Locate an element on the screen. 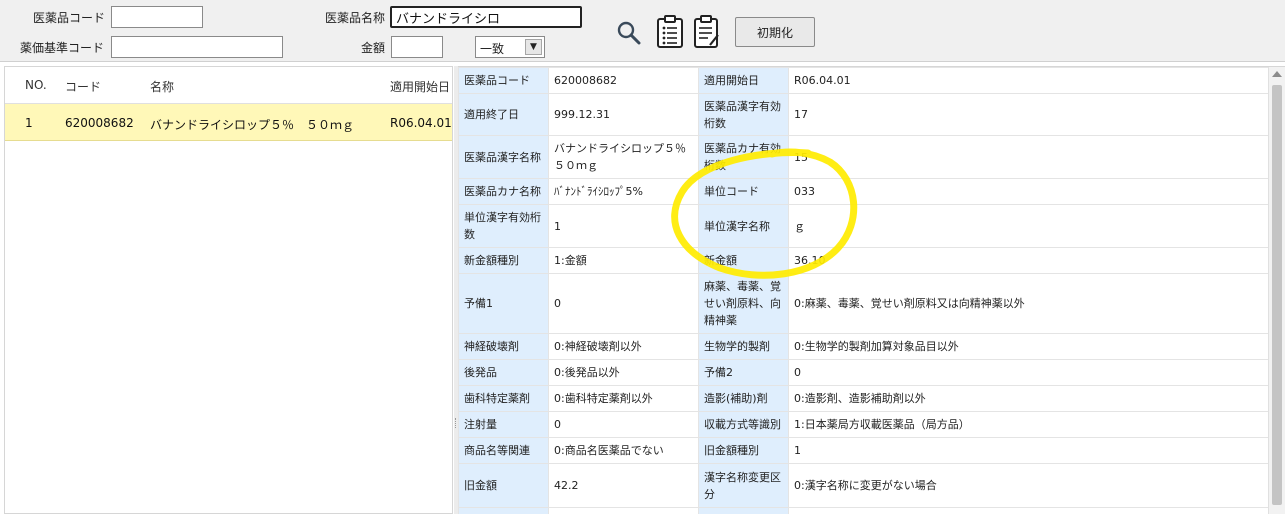 This screenshot has height=514, width=1285. detail-value: 999.12.31 is located at coordinates (623, 114).